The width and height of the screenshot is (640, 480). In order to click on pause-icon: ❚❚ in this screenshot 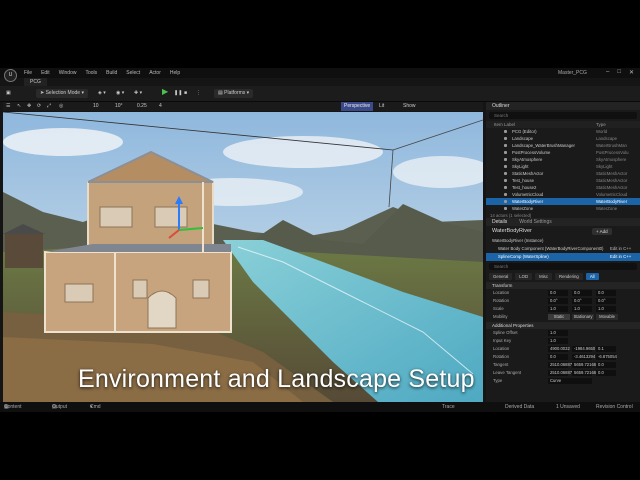, I will do `click(178, 93)`.